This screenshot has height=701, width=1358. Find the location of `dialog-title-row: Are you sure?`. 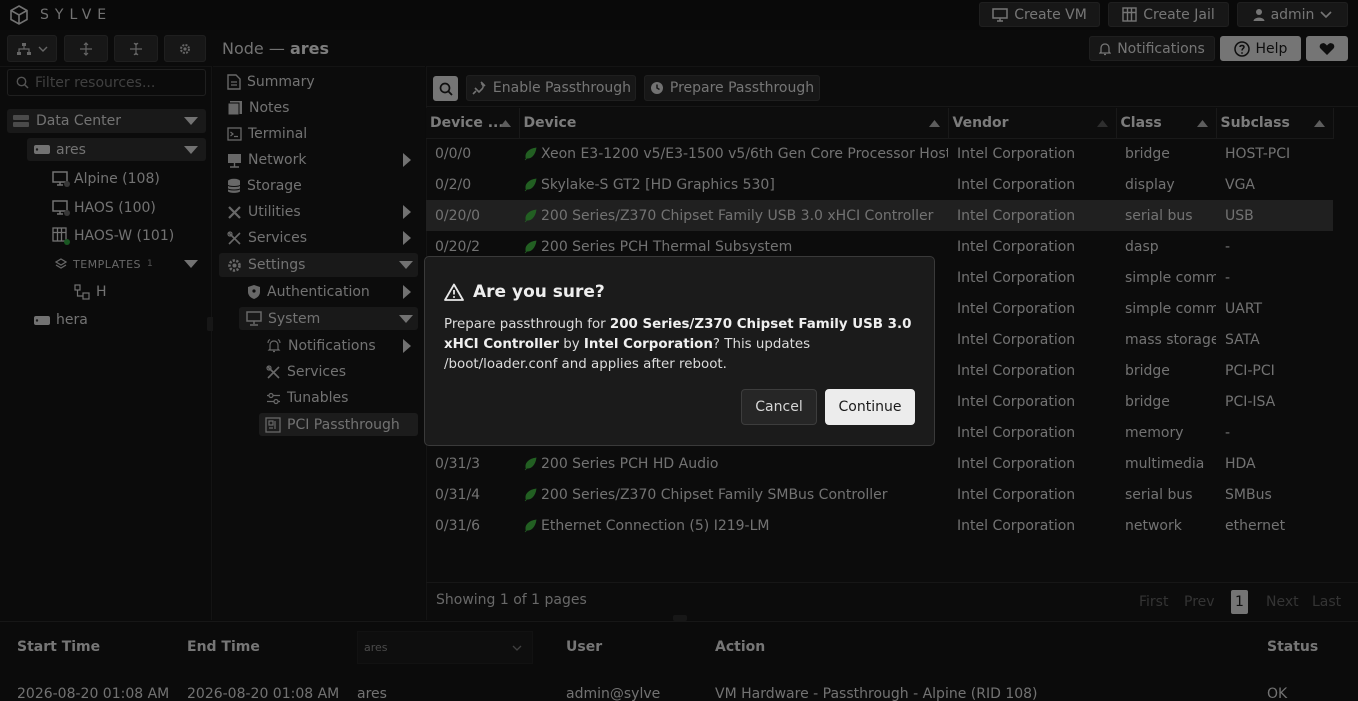

dialog-title-row: Are you sure? is located at coordinates (524, 292).